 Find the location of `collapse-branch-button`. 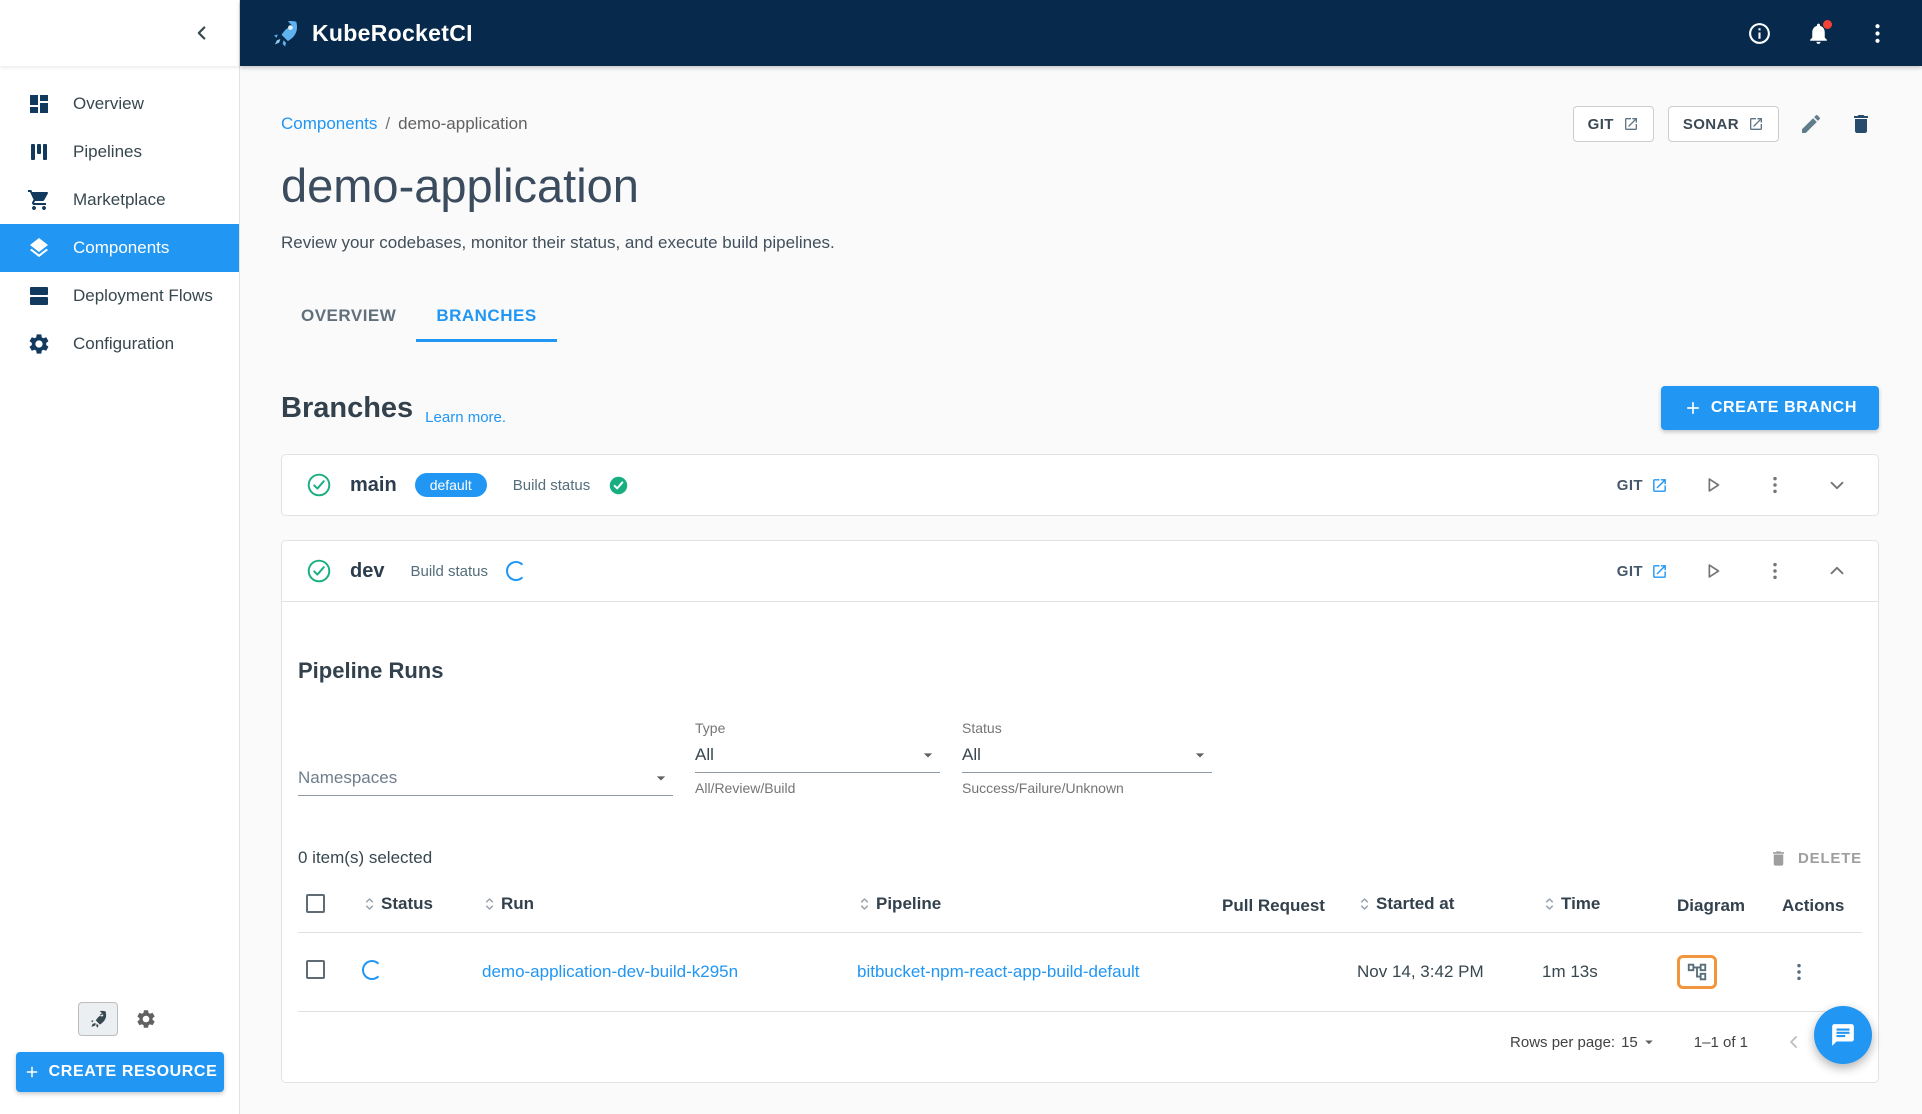

collapse-branch-button is located at coordinates (1837, 571).